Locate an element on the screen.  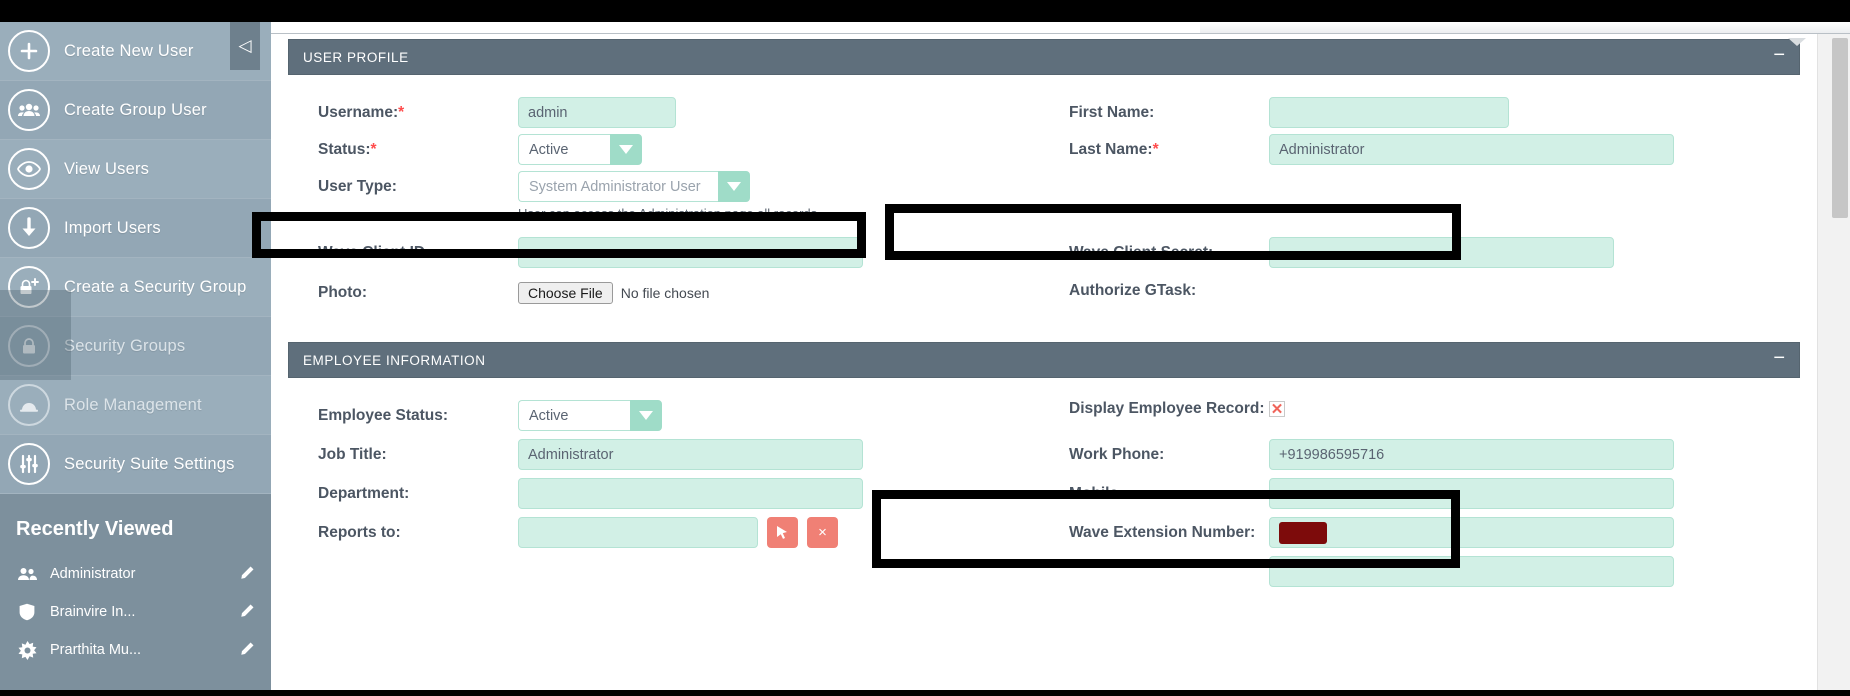
field-username: Username:* admin is located at coordinates (666, 112).